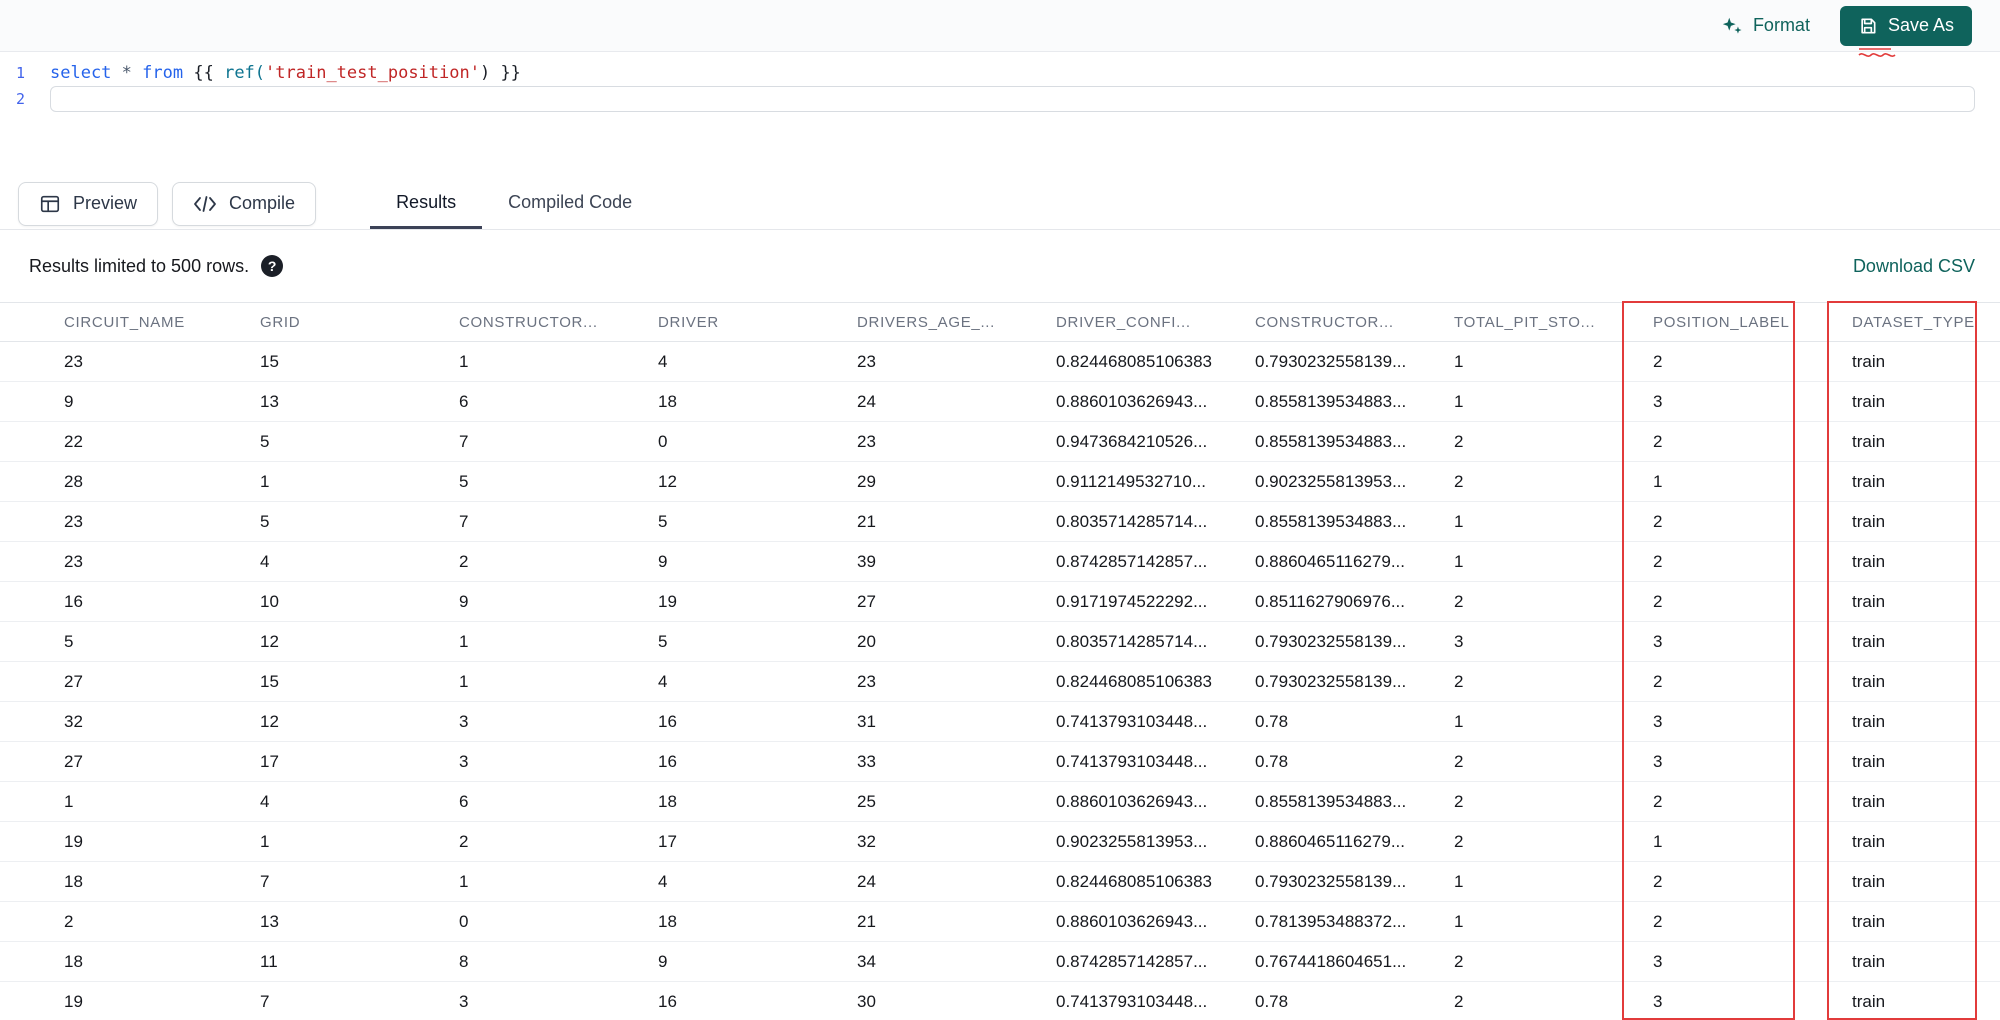 The image size is (2000, 1020). What do you see at coordinates (1721, 322) in the screenshot?
I see `column-header: POSITION_LABEL` at bounding box center [1721, 322].